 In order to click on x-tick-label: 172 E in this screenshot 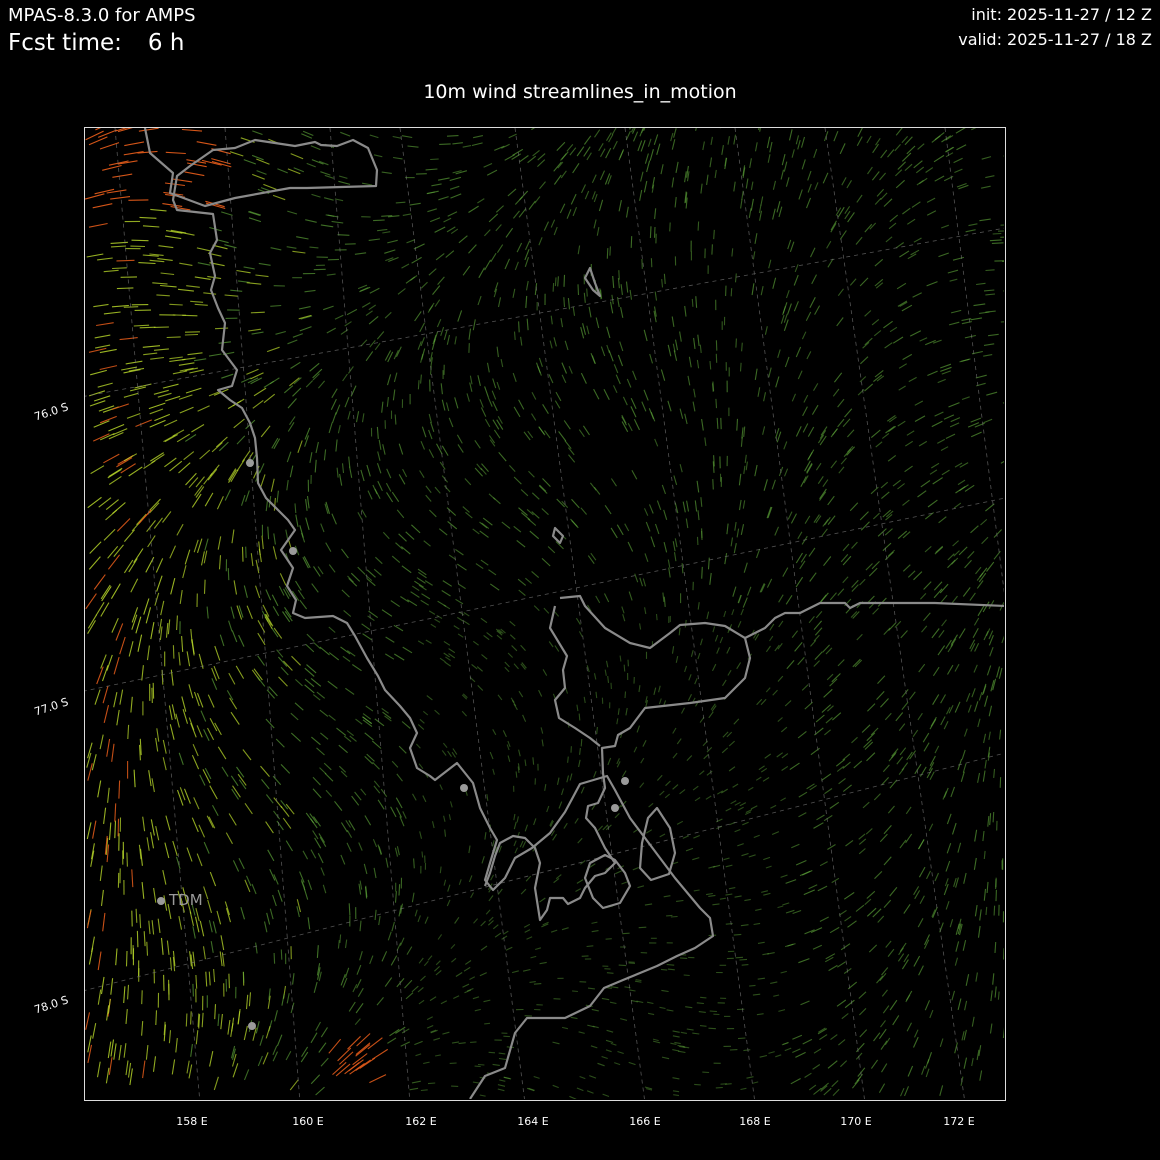, I will do `click(959, 1121)`.